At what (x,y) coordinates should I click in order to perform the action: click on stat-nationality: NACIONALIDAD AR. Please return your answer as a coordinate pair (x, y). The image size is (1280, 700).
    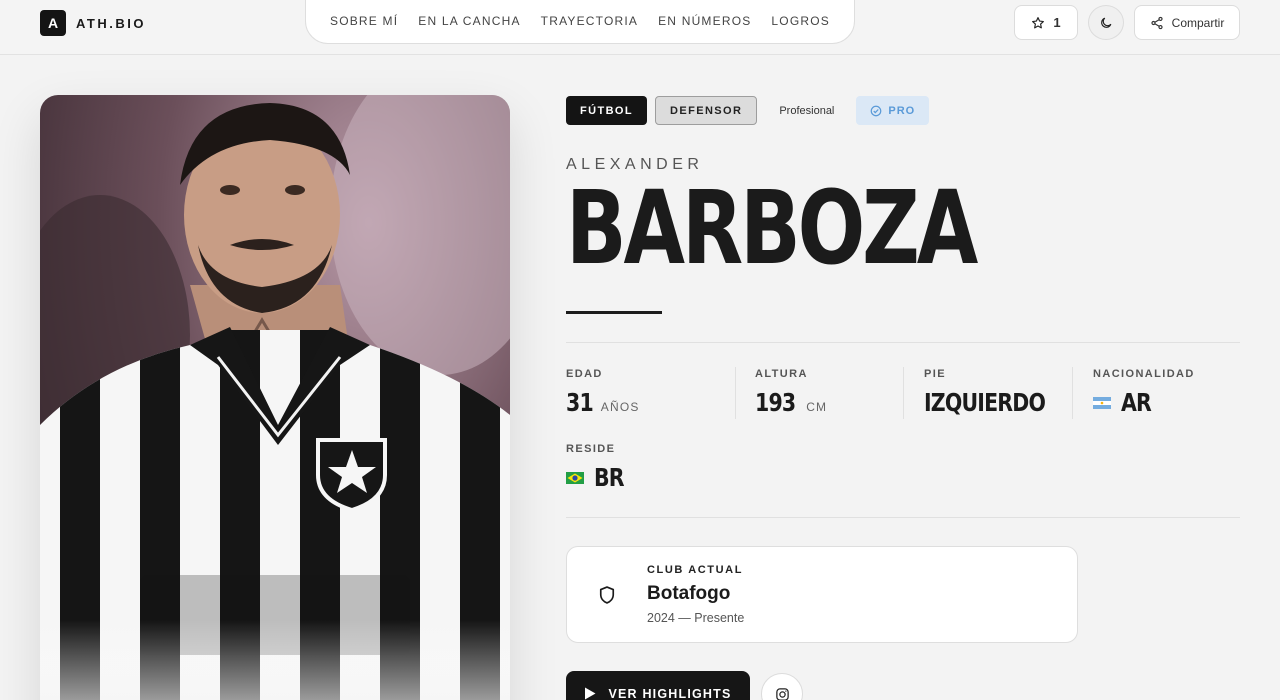
    Looking at the image, I should click on (1144, 392).